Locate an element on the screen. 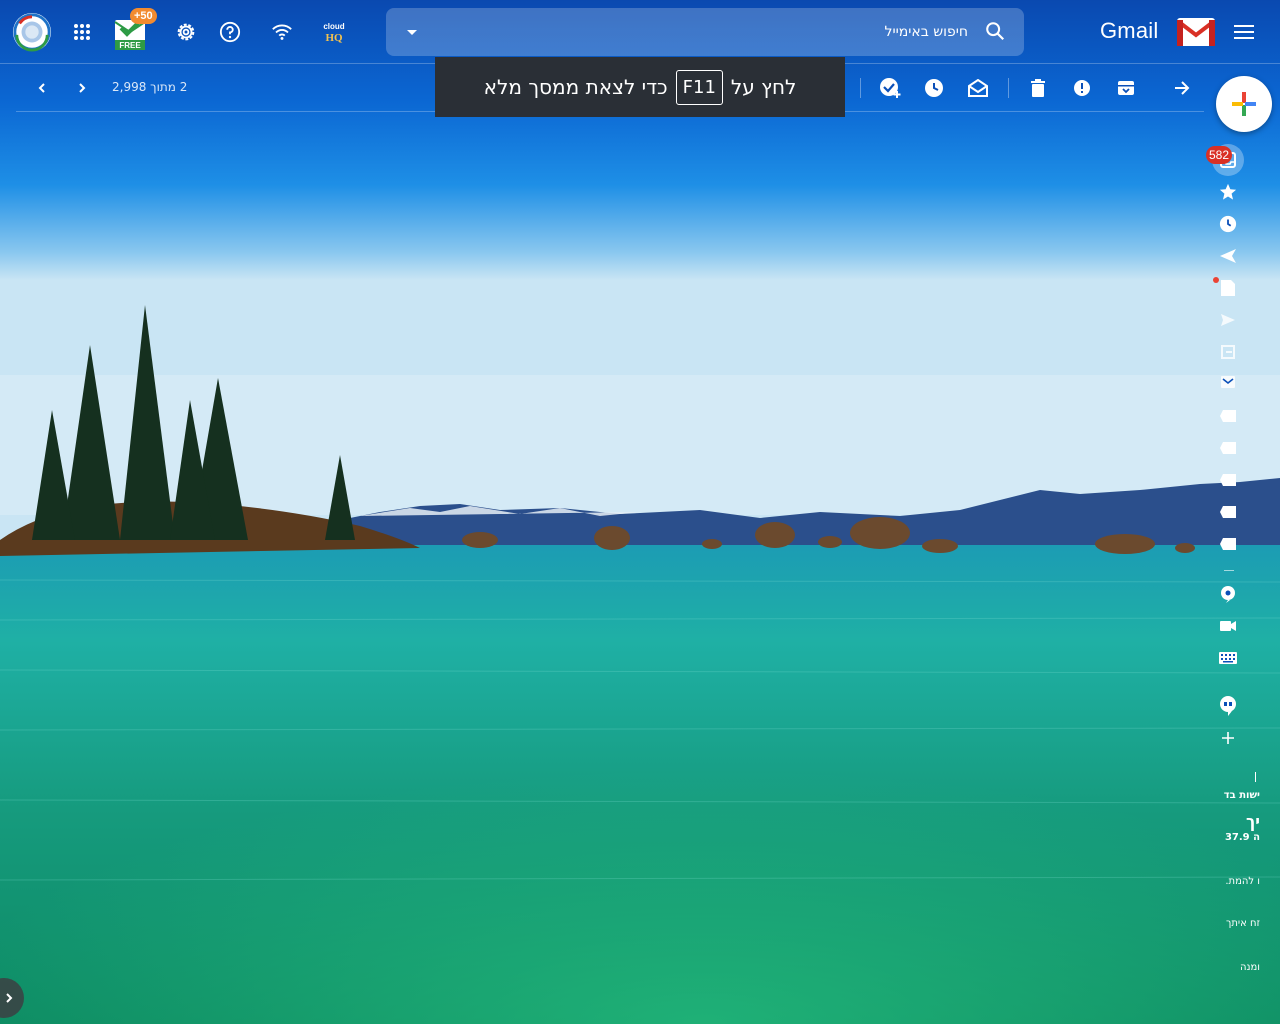  hangouts-icon is located at coordinates (1228, 706).